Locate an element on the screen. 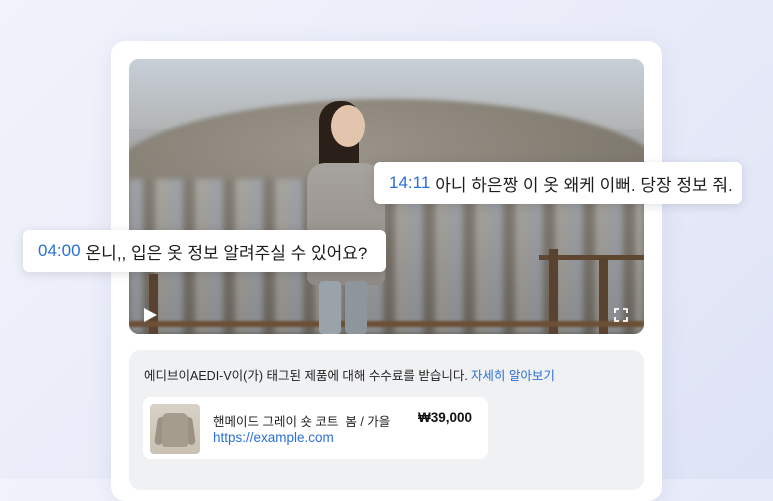 The image size is (773, 501). fullscreen-icon is located at coordinates (621, 315).